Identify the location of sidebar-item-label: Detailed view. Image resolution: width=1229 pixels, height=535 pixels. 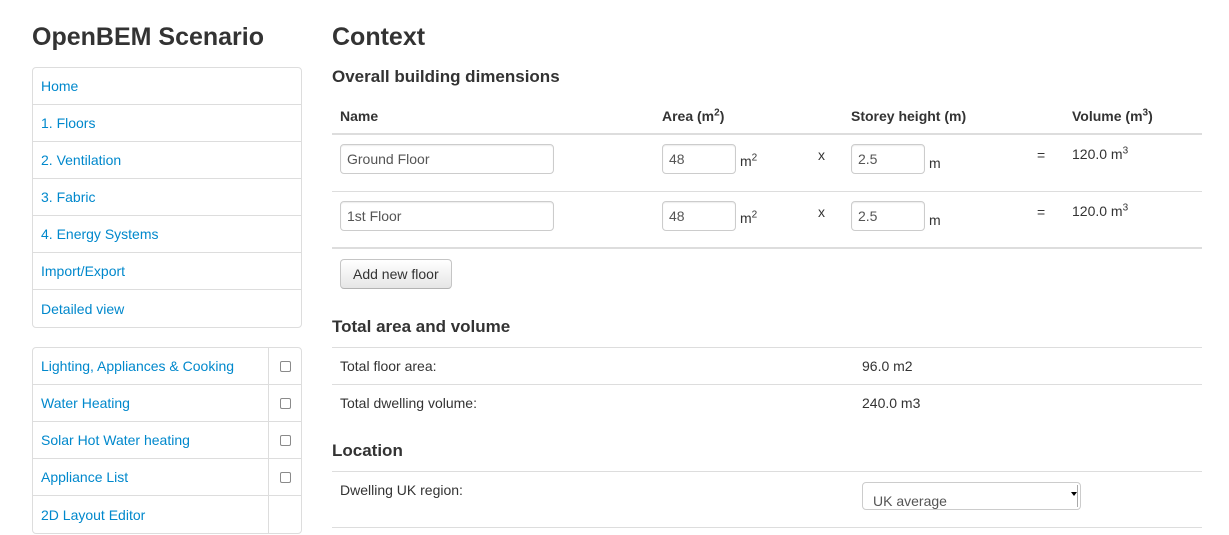
(167, 309).